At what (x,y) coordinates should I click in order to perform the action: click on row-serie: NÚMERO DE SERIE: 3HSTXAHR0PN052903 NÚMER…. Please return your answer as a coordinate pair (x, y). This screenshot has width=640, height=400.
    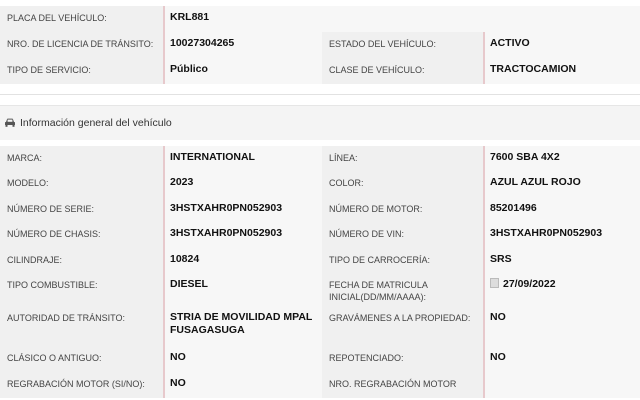
    Looking at the image, I should click on (320, 209).